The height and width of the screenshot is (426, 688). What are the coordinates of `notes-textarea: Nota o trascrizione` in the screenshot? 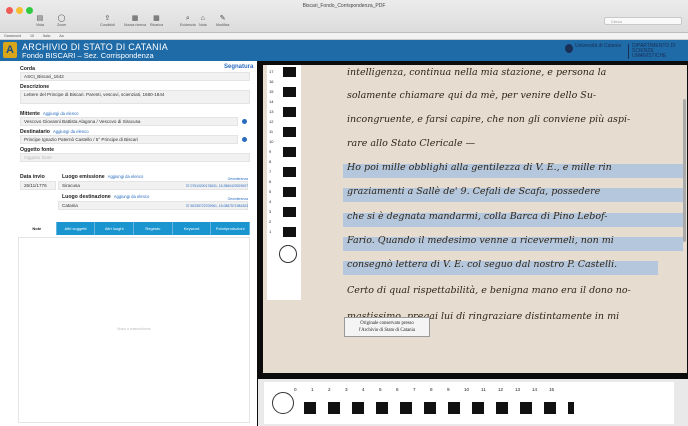 It's located at (134, 330).